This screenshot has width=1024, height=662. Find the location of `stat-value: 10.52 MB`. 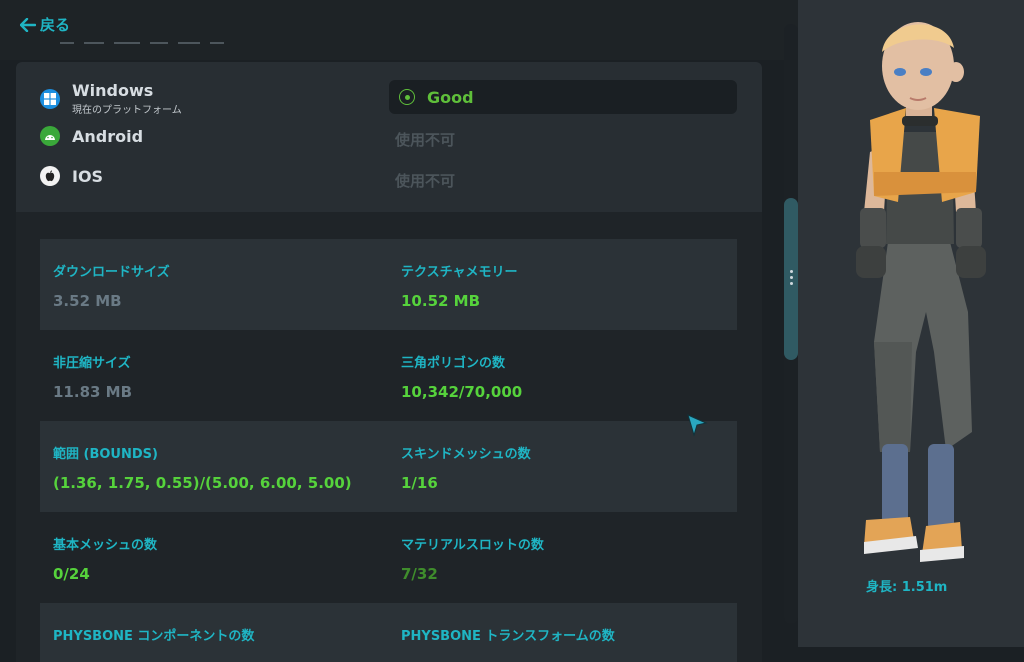

stat-value: 10.52 MB is located at coordinates (441, 301).